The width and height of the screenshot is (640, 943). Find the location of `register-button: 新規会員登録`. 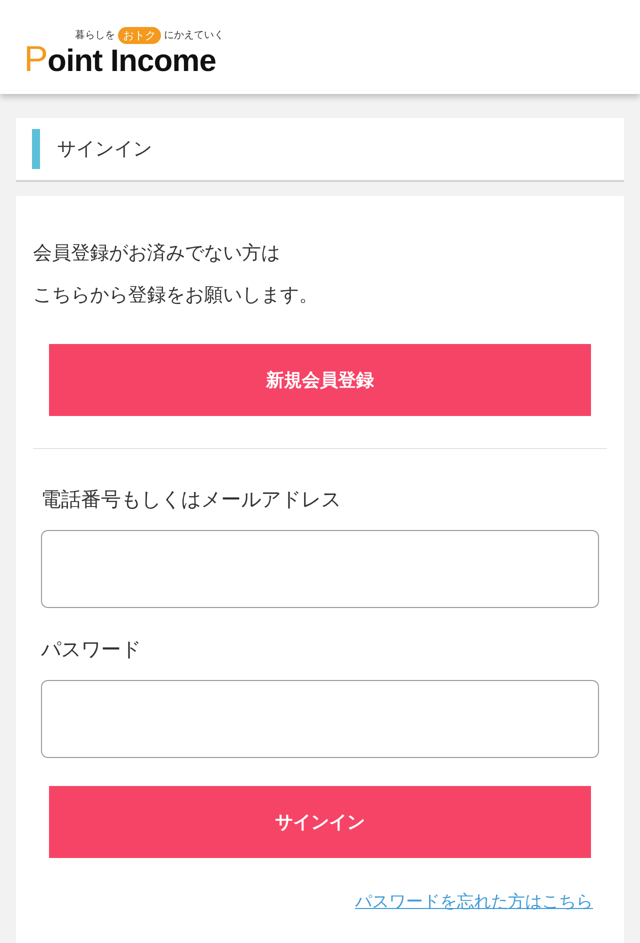

register-button: 新規会員登録 is located at coordinates (320, 380).